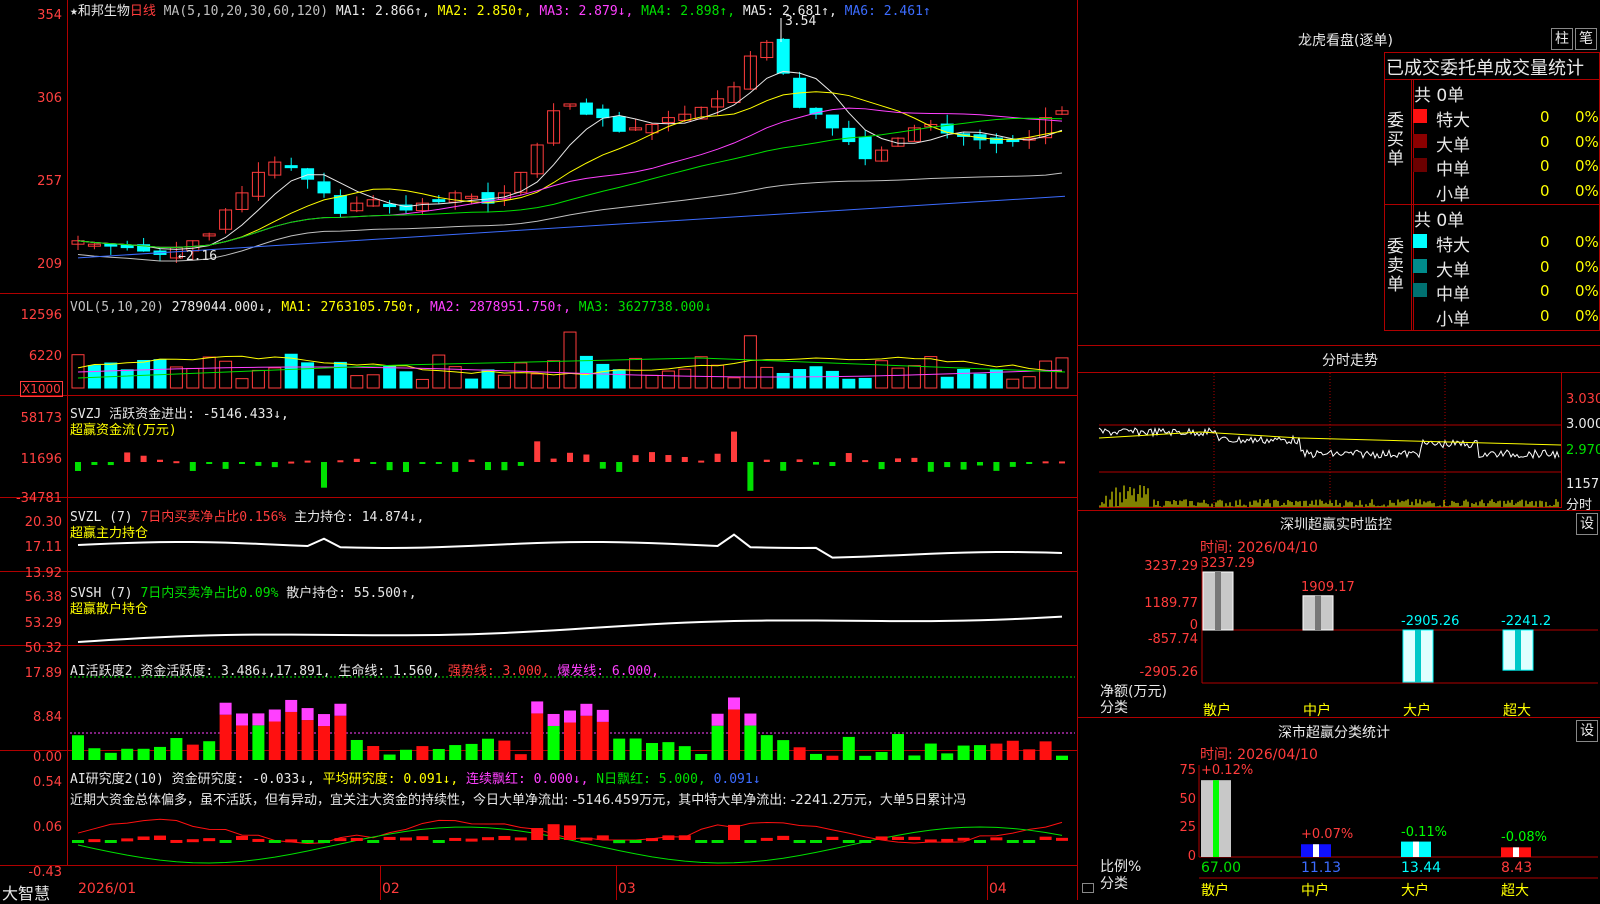 This screenshot has width=1600, height=904. I want to click on class-delta-label: -0.08%, so click(1524, 838).